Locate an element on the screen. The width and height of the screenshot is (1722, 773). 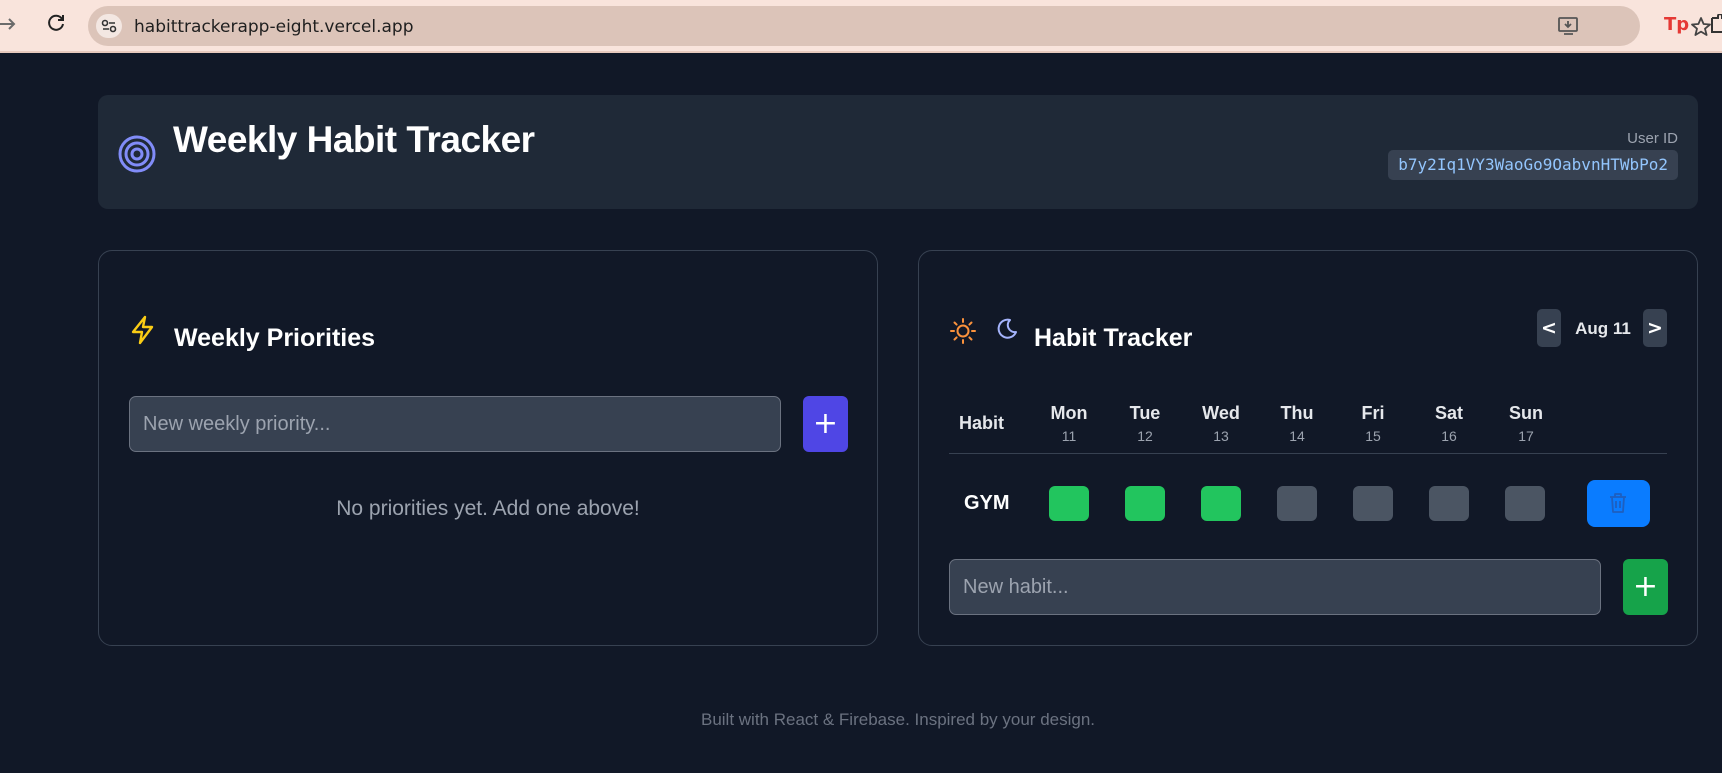
day-name: Mon is located at coordinates (1069, 413).